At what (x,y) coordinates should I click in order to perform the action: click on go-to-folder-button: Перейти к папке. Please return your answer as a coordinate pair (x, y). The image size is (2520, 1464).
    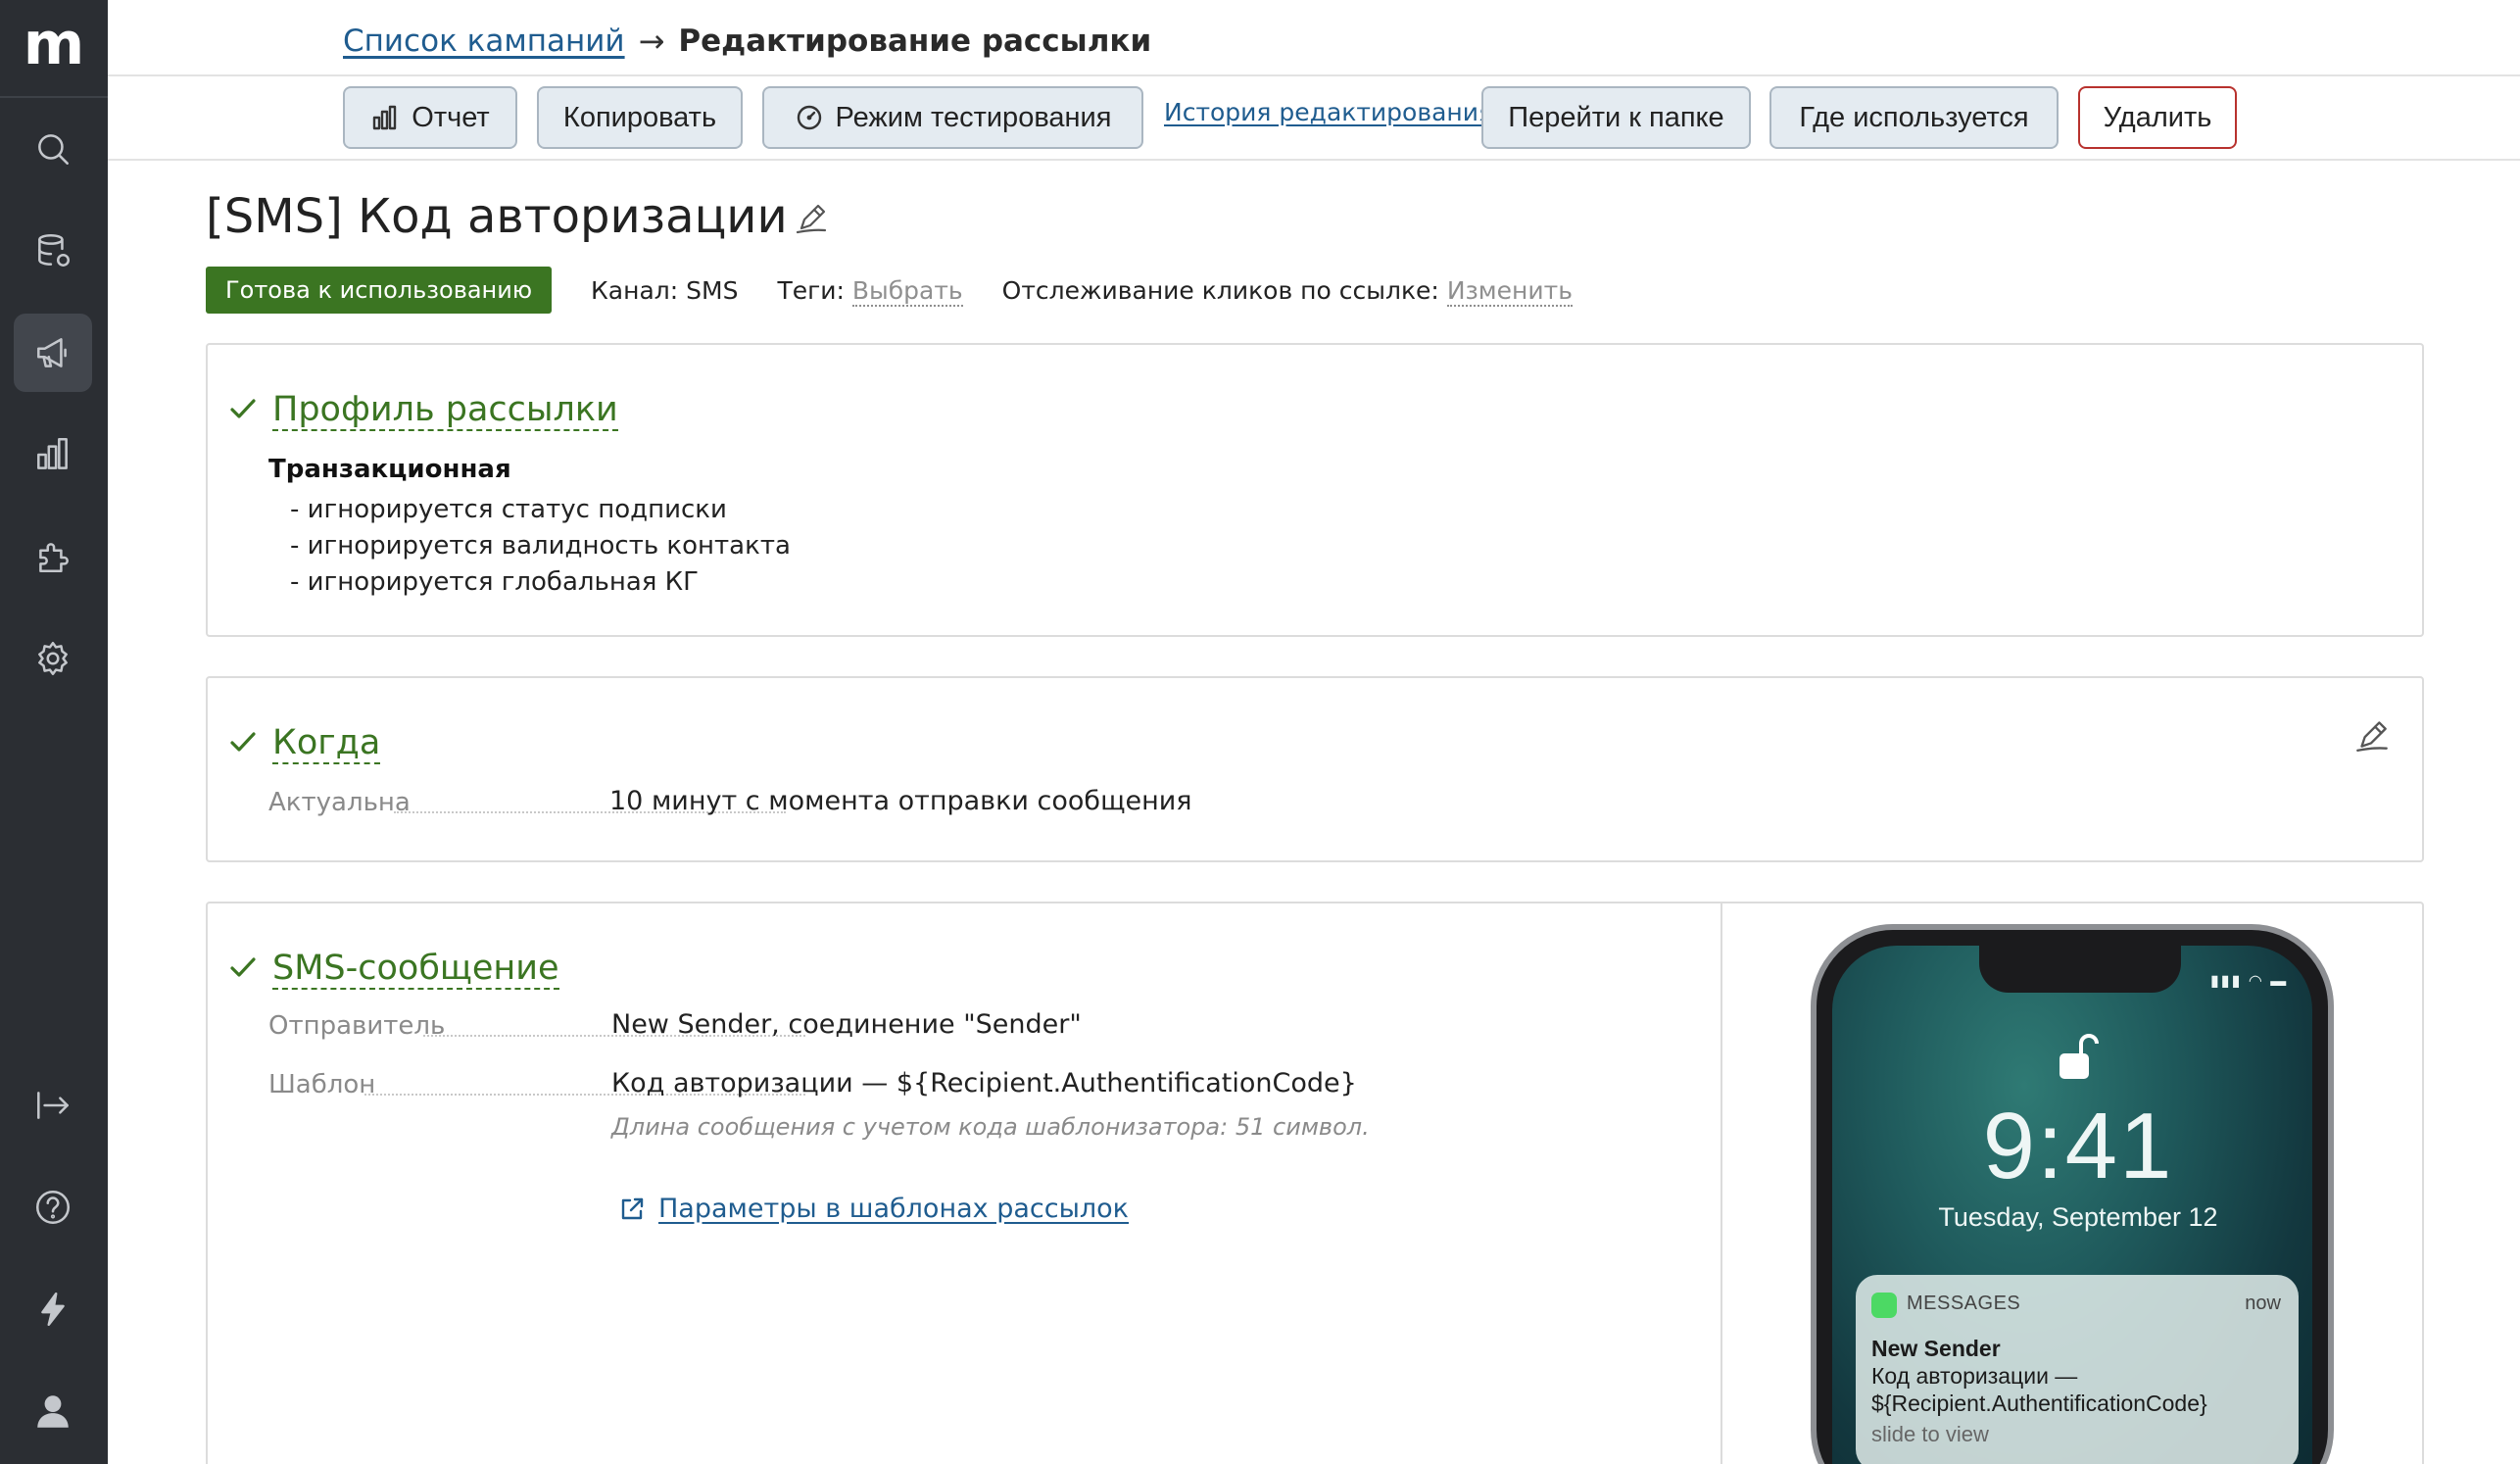
    Looking at the image, I should click on (1616, 117).